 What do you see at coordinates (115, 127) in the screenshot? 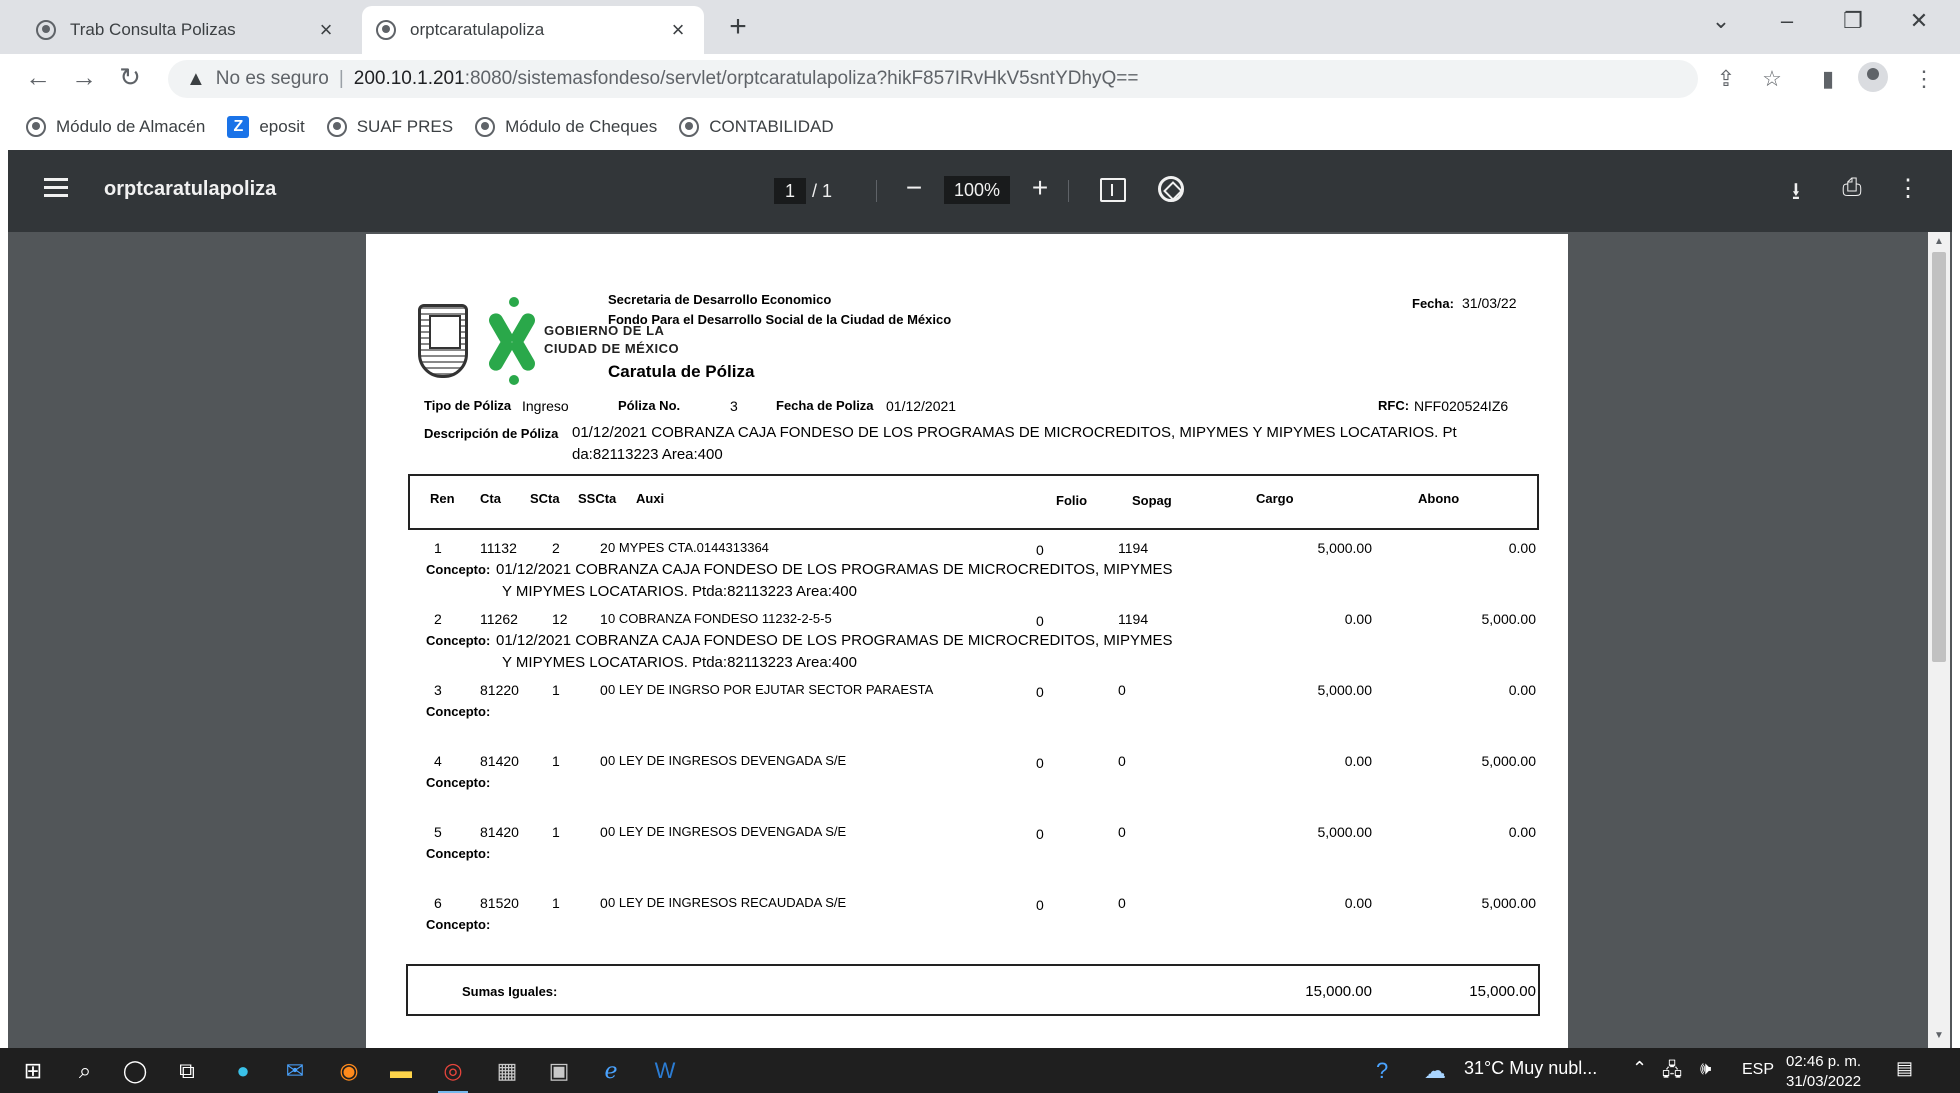
I see `bookmark-modulo-almacen: Módulo de Almacén` at bounding box center [115, 127].